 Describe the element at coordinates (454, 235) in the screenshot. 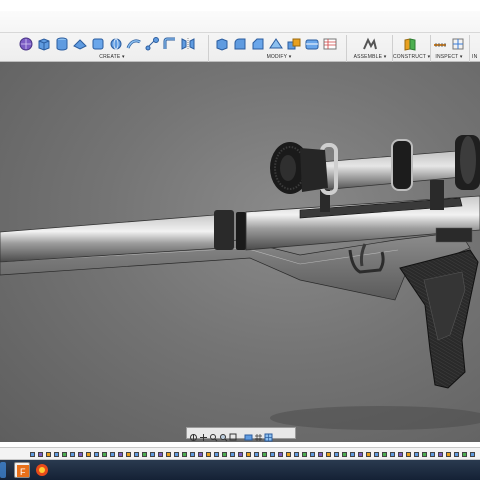

I see `ejection-port` at that location.